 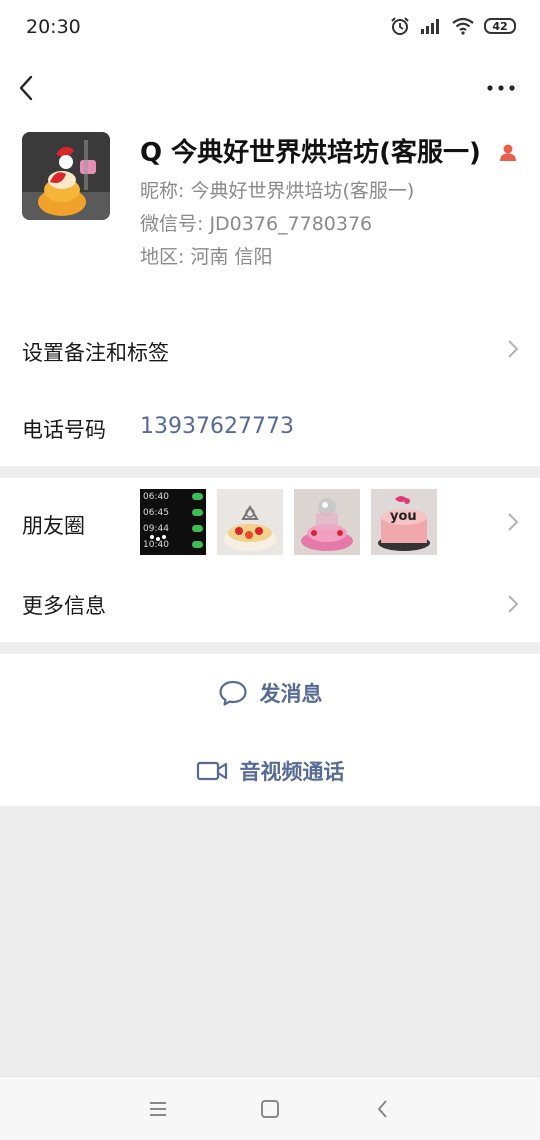 What do you see at coordinates (217, 426) in the screenshot?
I see `phone-number: 13937627773` at bounding box center [217, 426].